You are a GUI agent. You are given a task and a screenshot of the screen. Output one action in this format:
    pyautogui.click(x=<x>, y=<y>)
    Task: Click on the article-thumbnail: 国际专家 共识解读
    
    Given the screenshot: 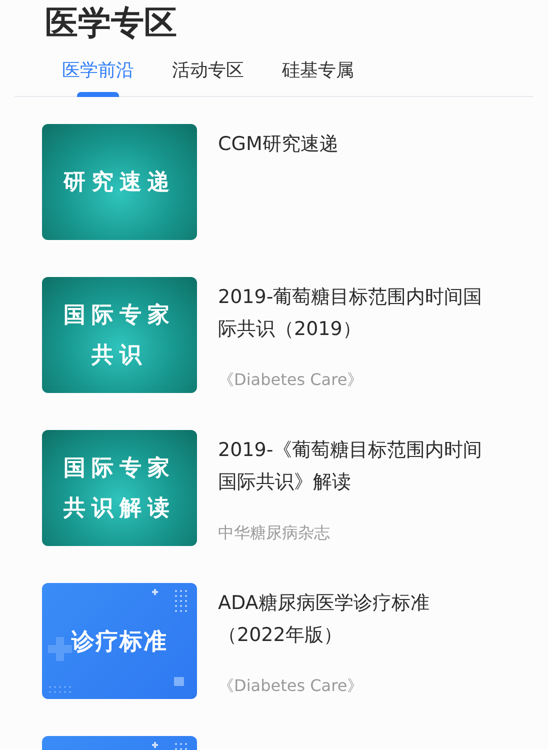 What is the action you would take?
    pyautogui.click(x=119, y=488)
    